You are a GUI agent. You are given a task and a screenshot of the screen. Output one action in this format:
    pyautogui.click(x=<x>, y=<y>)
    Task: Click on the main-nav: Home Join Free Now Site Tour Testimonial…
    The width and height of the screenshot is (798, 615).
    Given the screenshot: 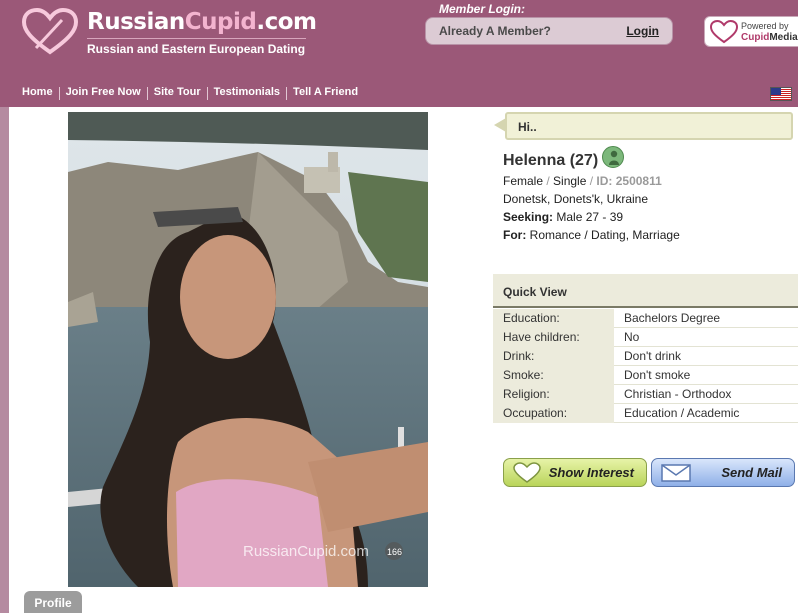 What is the action you would take?
    pyautogui.click(x=190, y=93)
    